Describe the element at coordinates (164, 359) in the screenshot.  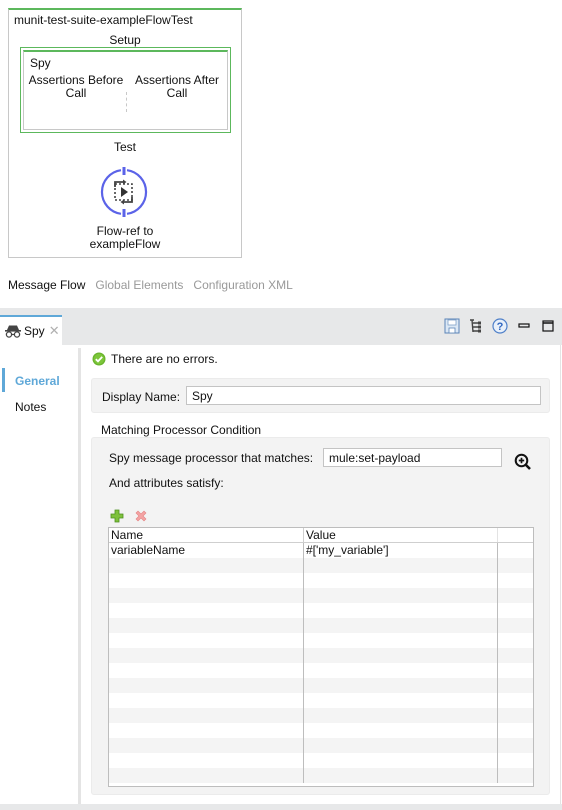
I see `status-text: There are no errors.` at that location.